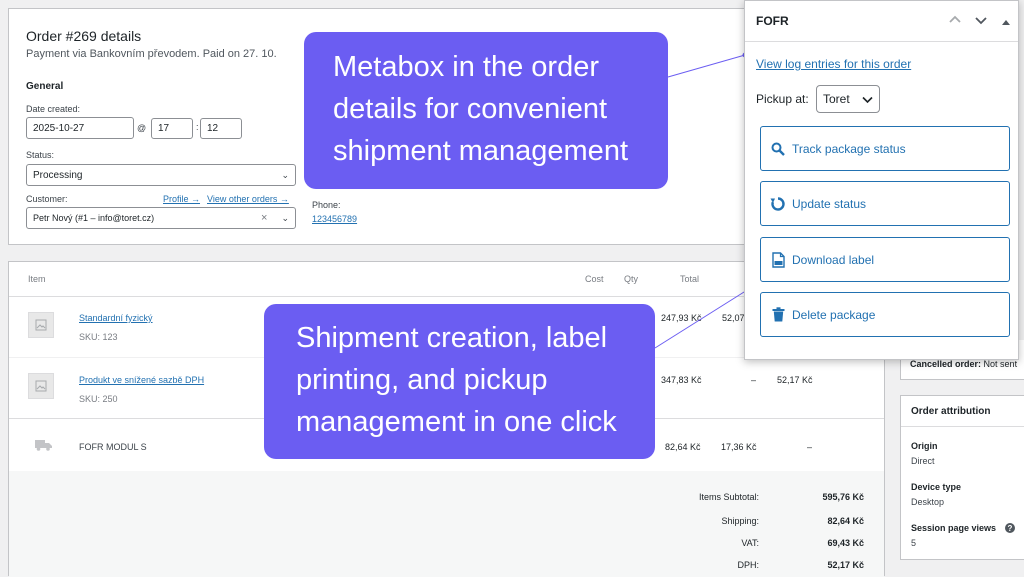 This screenshot has width=1024, height=577. Describe the element at coordinates (456, 422) in the screenshot. I see `callout-line: management in one click` at that location.